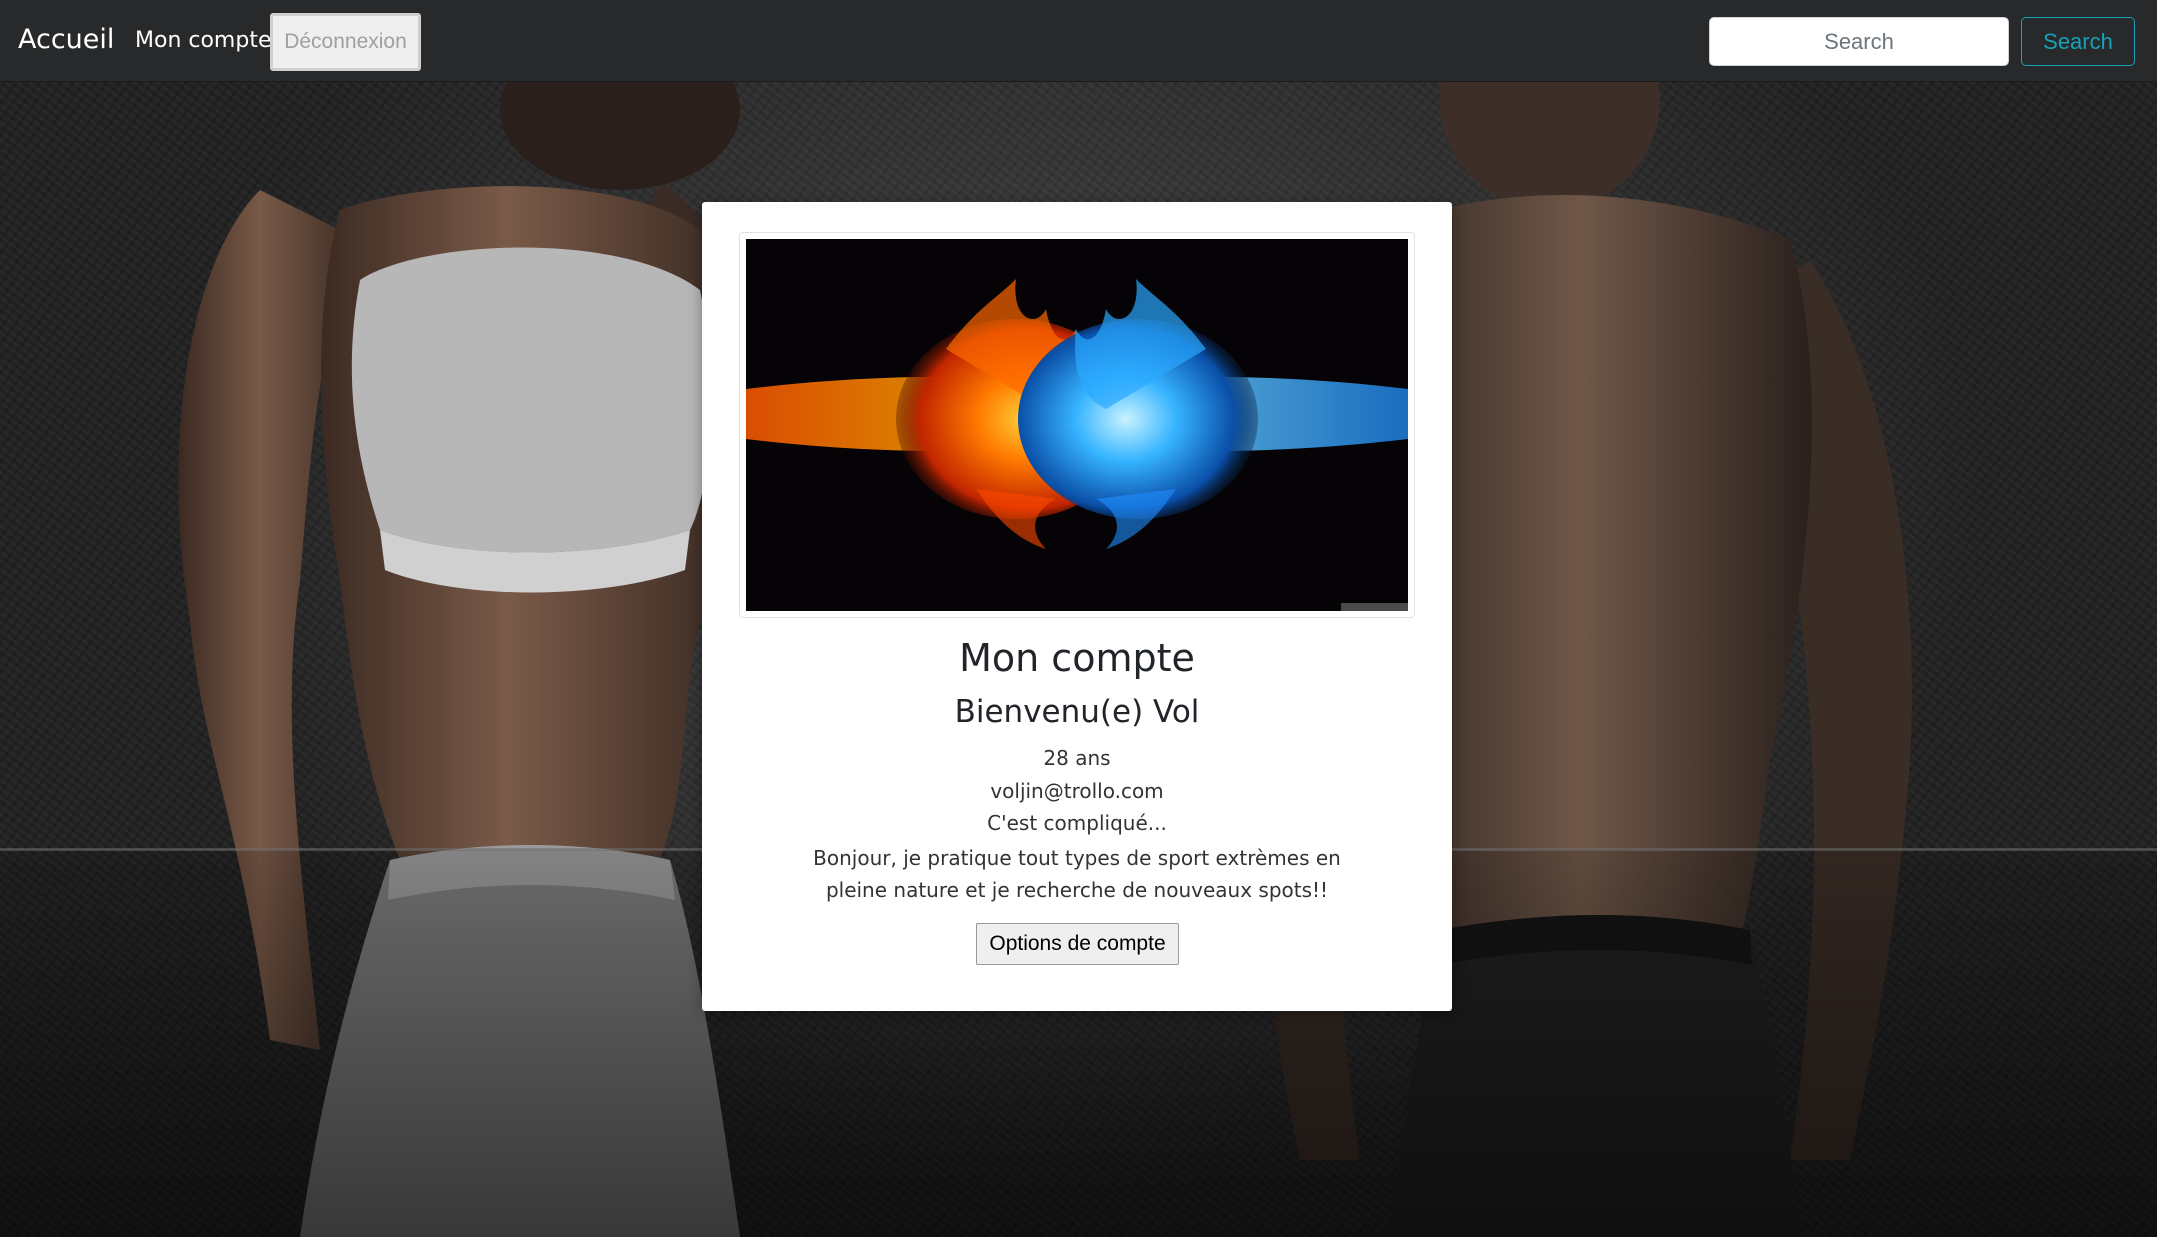  I want to click on search-input, so click(1859, 41).